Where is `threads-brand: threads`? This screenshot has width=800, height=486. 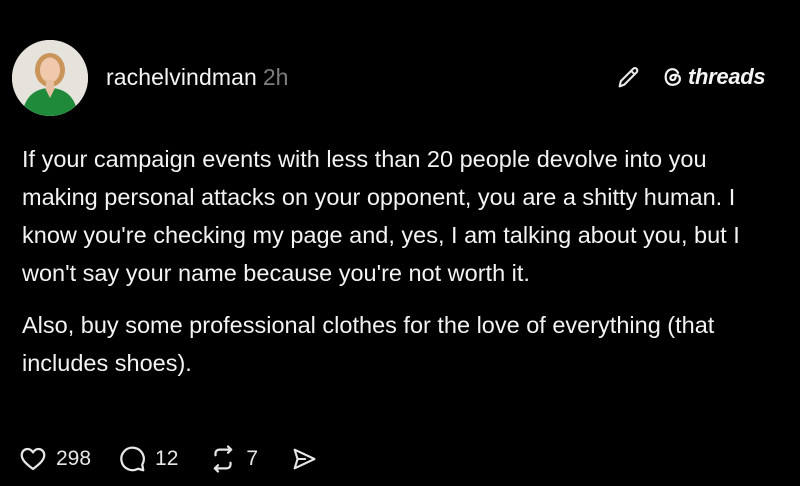 threads-brand: threads is located at coordinates (714, 77).